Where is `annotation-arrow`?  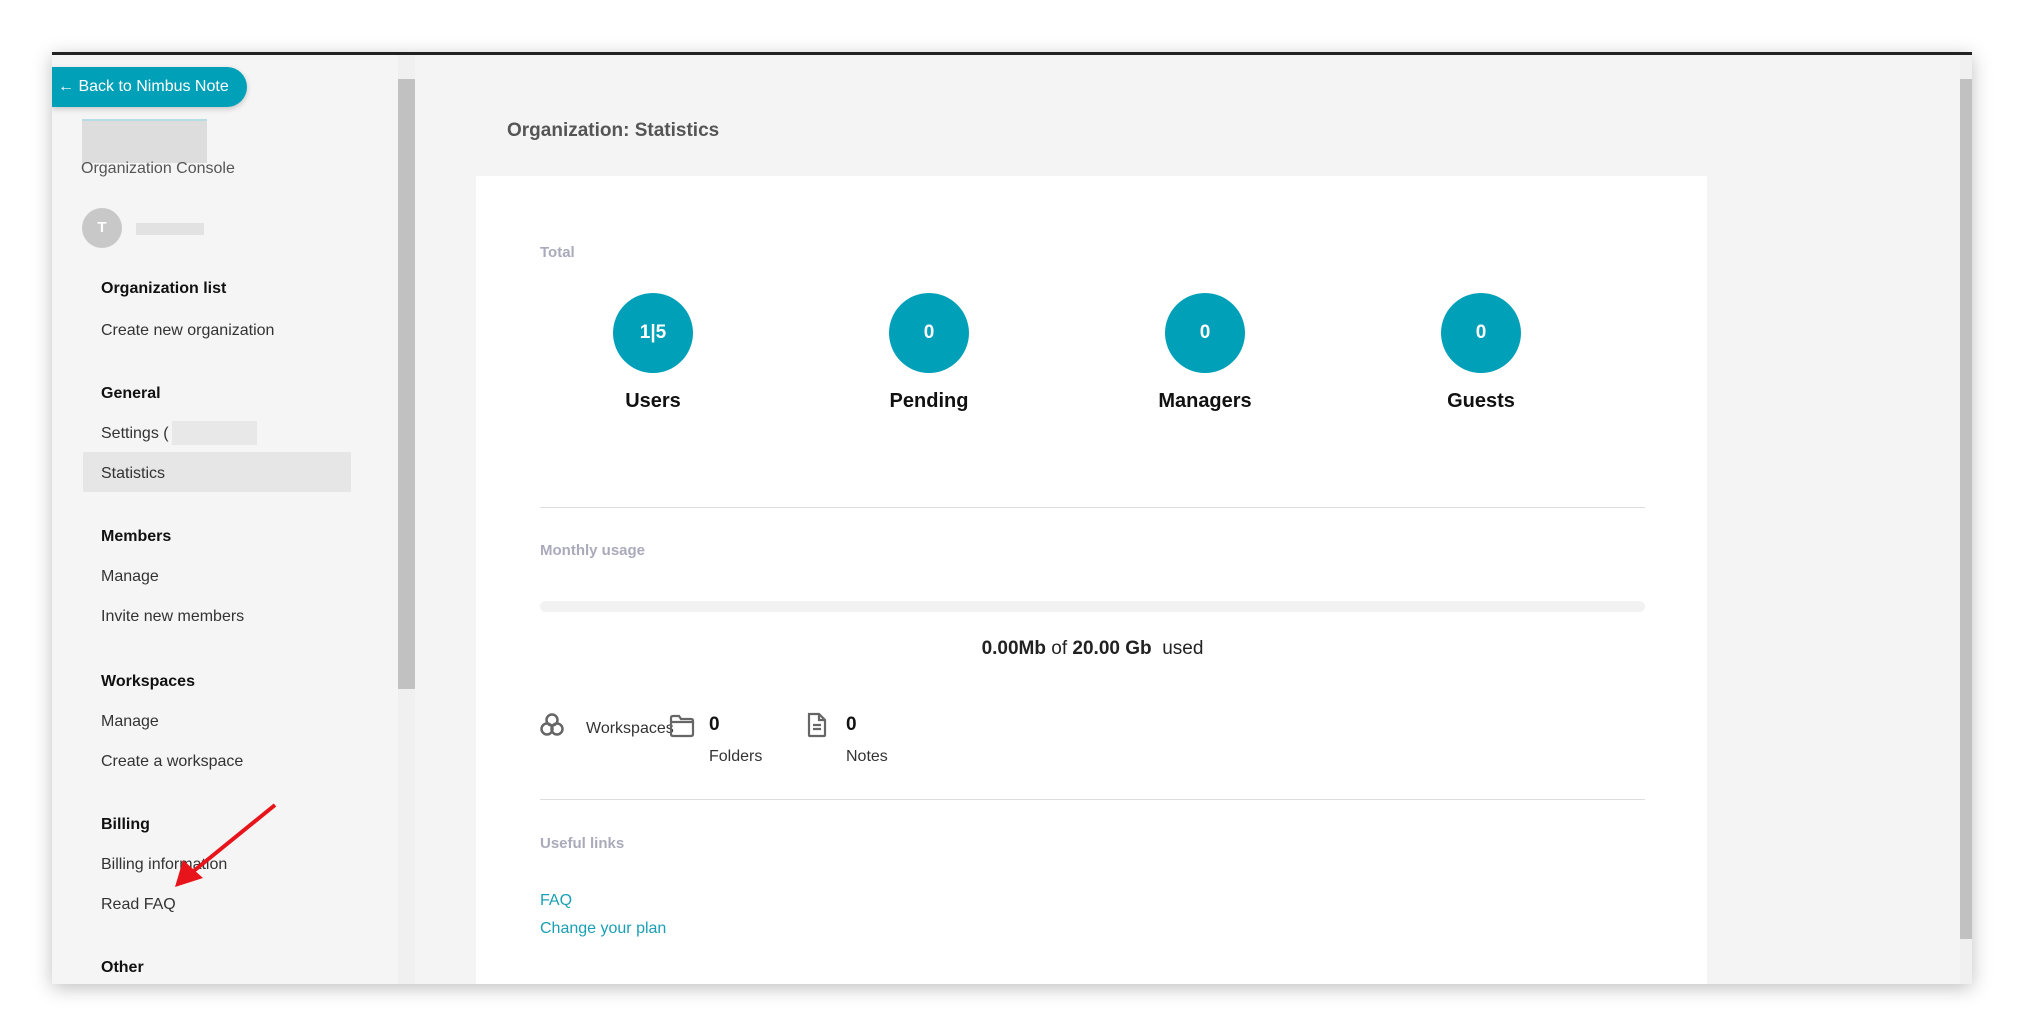 annotation-arrow is located at coordinates (226, 845).